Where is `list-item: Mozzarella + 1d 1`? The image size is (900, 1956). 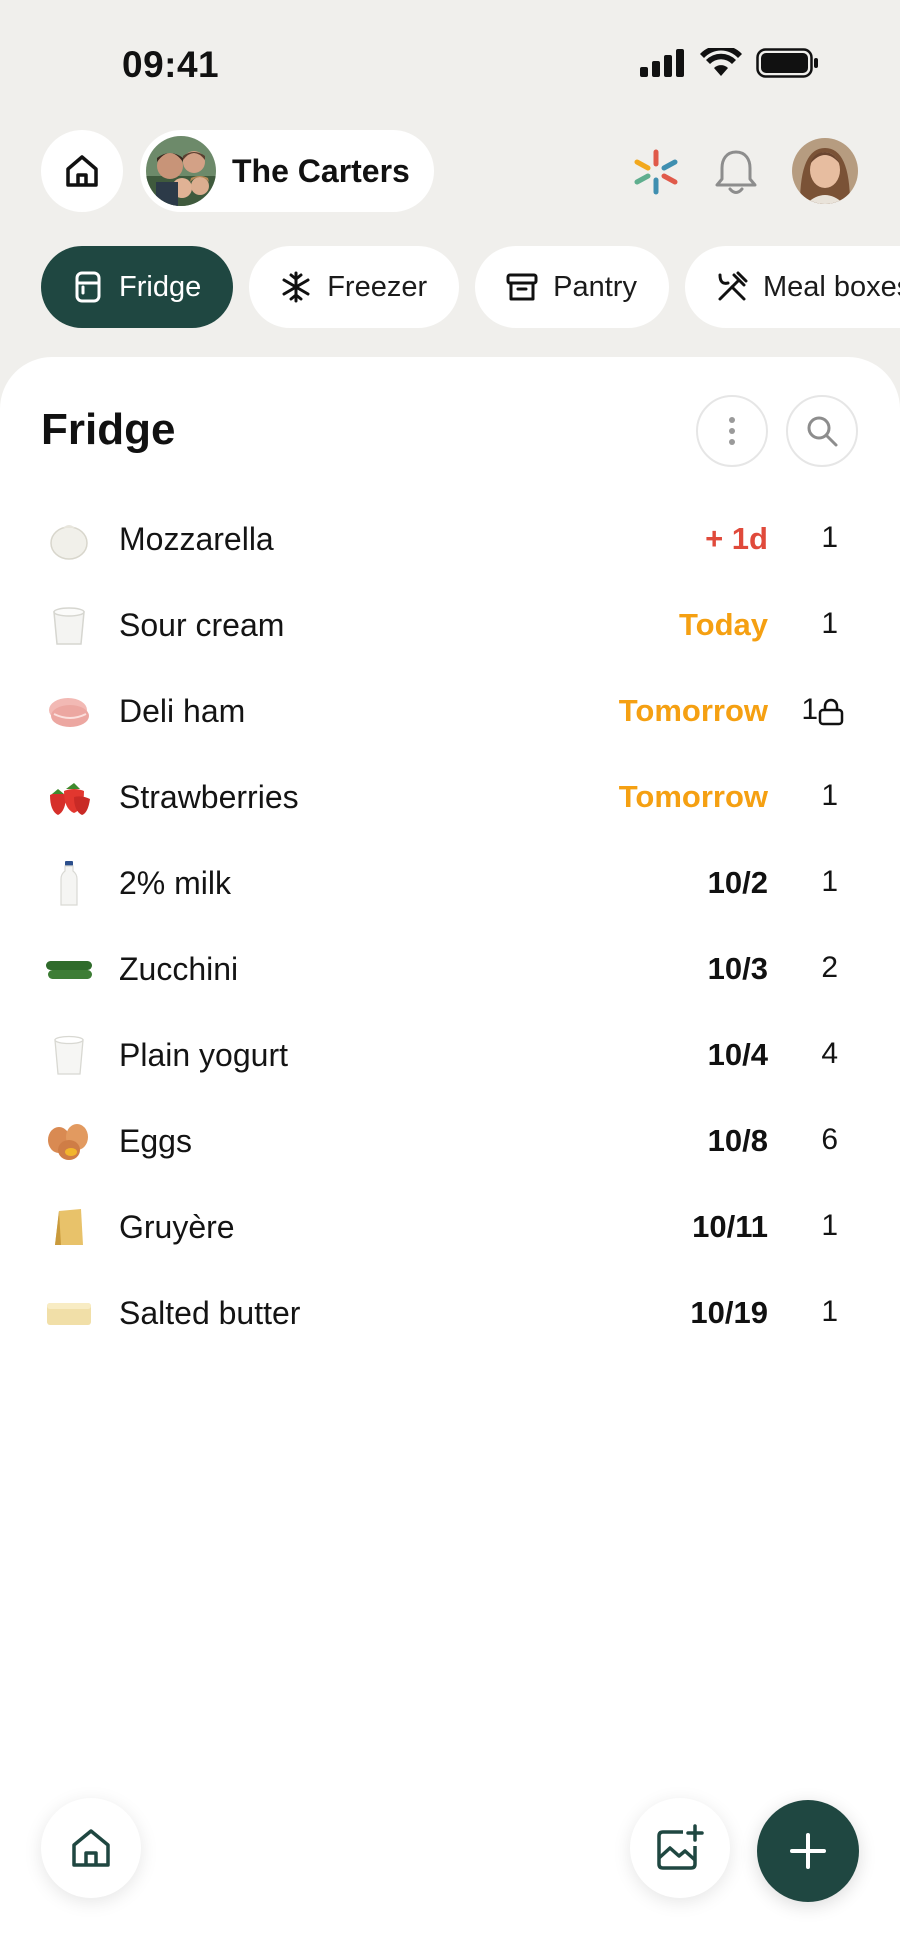
list-item: Mozzarella + 1d 1 is located at coordinates (450, 540).